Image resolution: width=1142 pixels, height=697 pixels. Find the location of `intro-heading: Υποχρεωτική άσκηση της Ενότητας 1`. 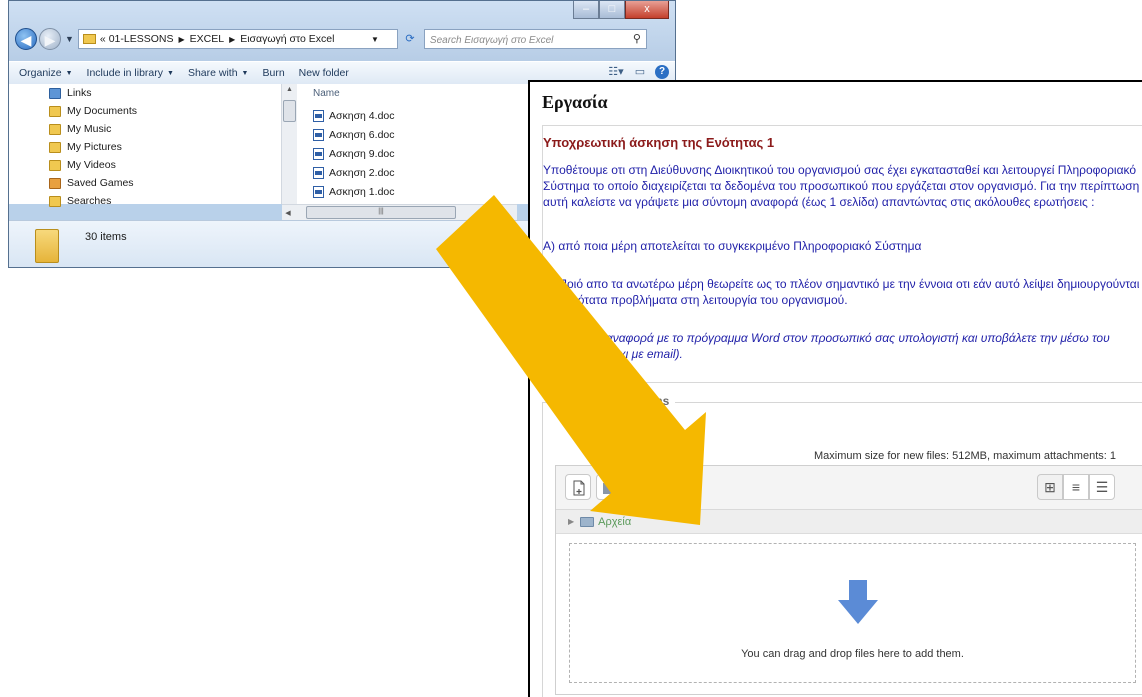

intro-heading: Υποχρεωτική άσκηση της Ενότητας 1 is located at coordinates (659, 142).